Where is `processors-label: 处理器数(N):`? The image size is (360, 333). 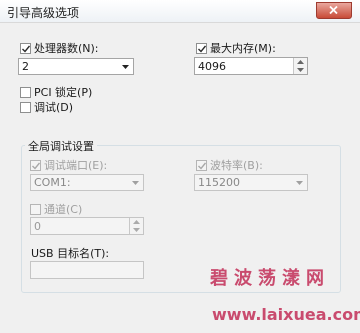 processors-label: 处理器数(N): is located at coordinates (66, 48).